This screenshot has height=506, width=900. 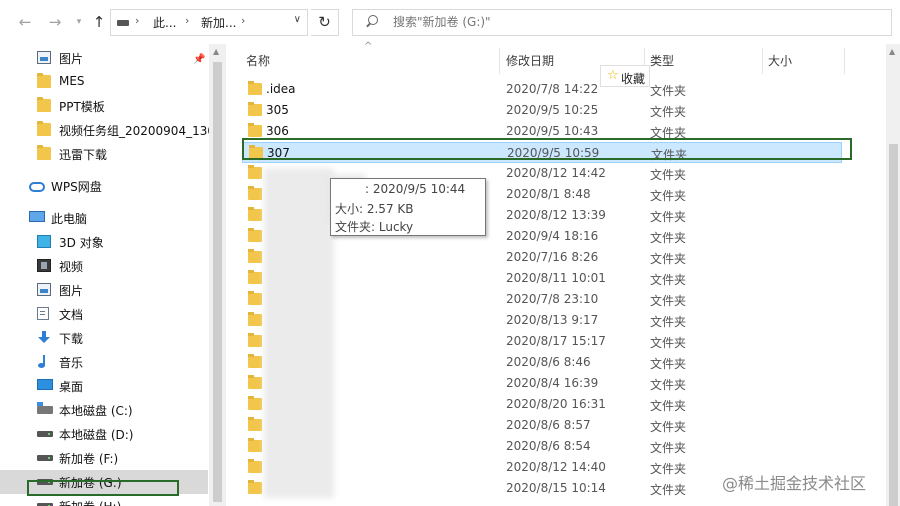 What do you see at coordinates (104, 338) in the screenshot?
I see `sidebar-item-downloads: 下载` at bounding box center [104, 338].